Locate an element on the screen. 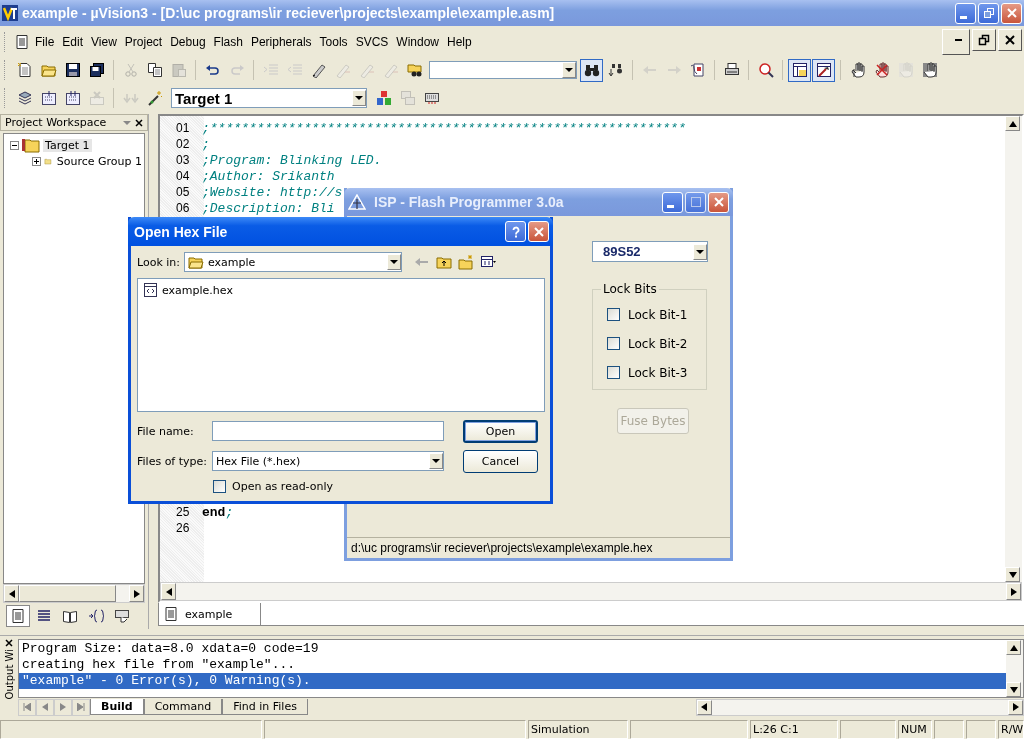 This screenshot has height=739, width=1024. menu-item: File is located at coordinates (45, 42).